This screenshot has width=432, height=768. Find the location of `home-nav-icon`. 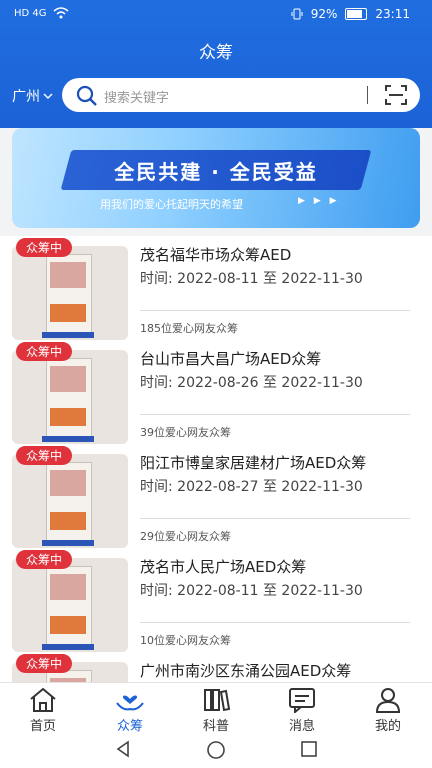

home-nav-icon is located at coordinates (216, 750).